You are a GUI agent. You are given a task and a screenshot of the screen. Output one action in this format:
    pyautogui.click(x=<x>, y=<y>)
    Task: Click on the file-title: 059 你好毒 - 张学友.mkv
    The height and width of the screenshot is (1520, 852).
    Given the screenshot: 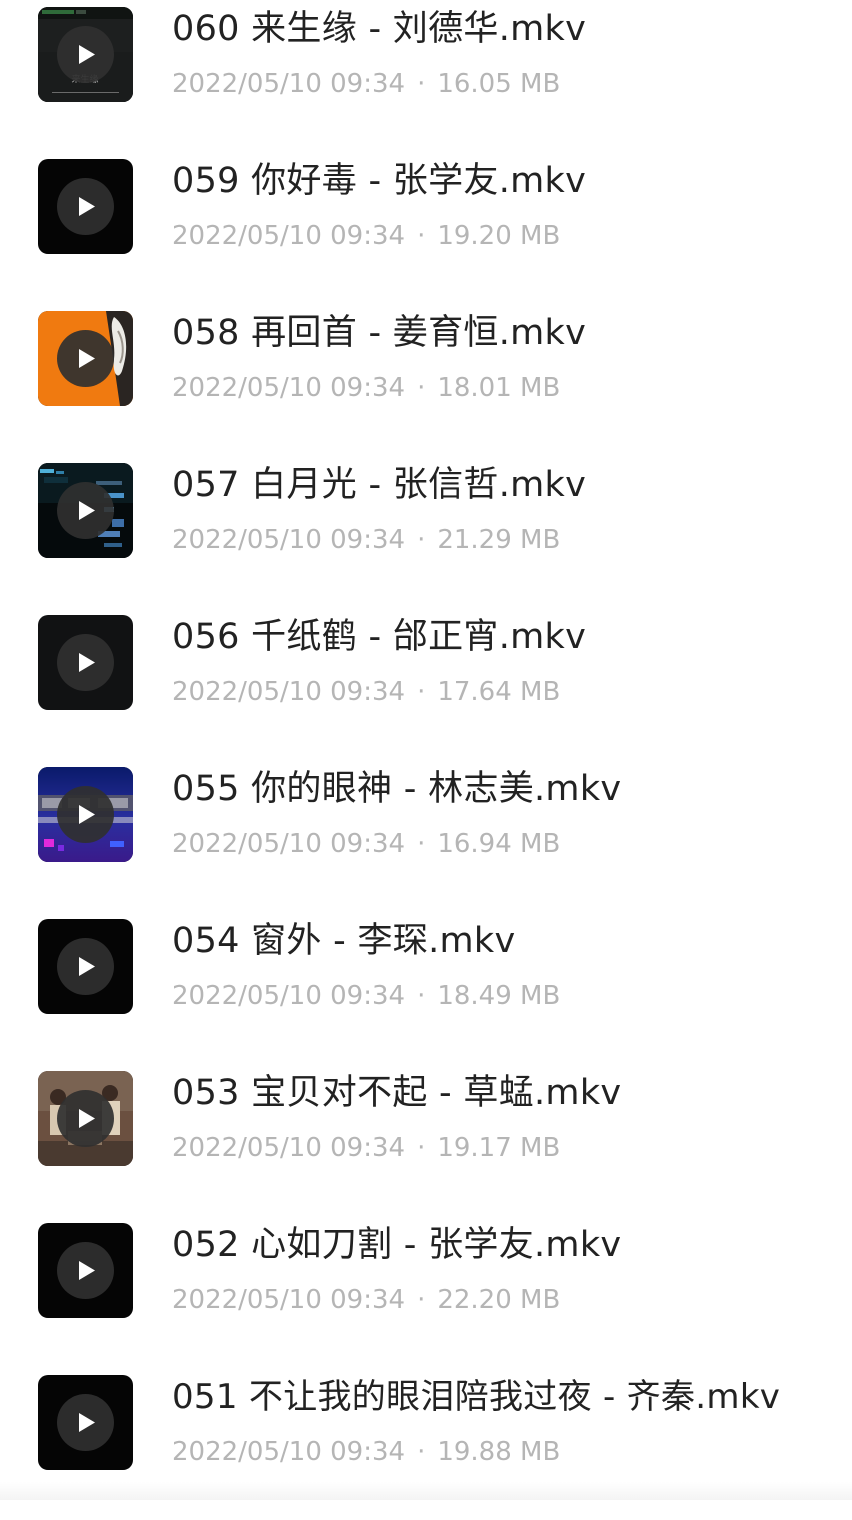 What is the action you would take?
    pyautogui.click(x=379, y=181)
    